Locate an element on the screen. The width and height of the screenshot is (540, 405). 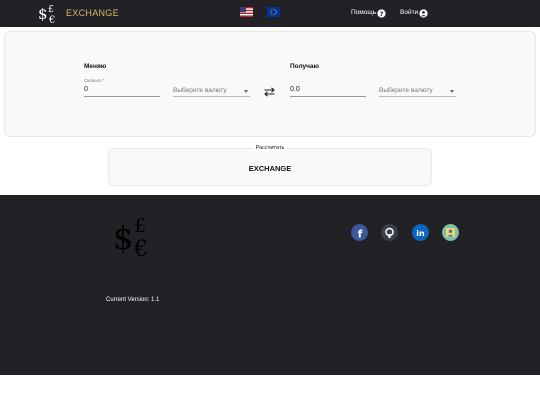
get-section-title: Получаю is located at coordinates (305, 66).